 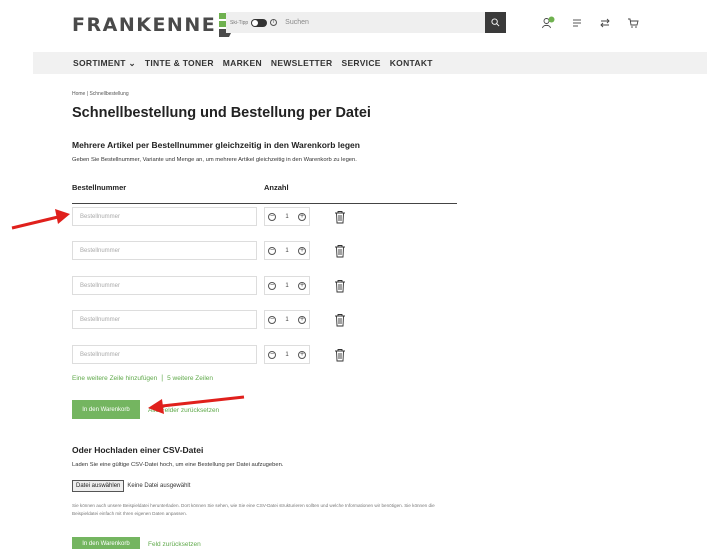 I want to click on annotation-arrows, so click(x=128, y=311).